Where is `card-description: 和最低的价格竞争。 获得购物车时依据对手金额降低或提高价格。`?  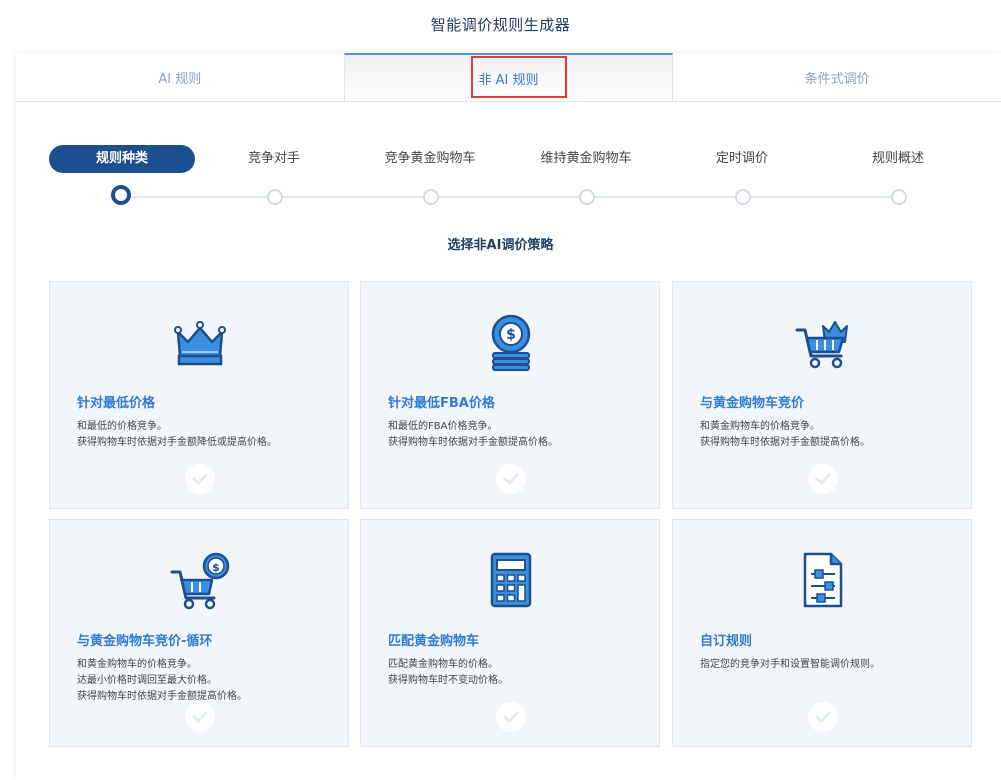 card-description: 和最低的价格竞争。 获得购物车时依据对手金额降低或提高价格。 is located at coordinates (177, 435).